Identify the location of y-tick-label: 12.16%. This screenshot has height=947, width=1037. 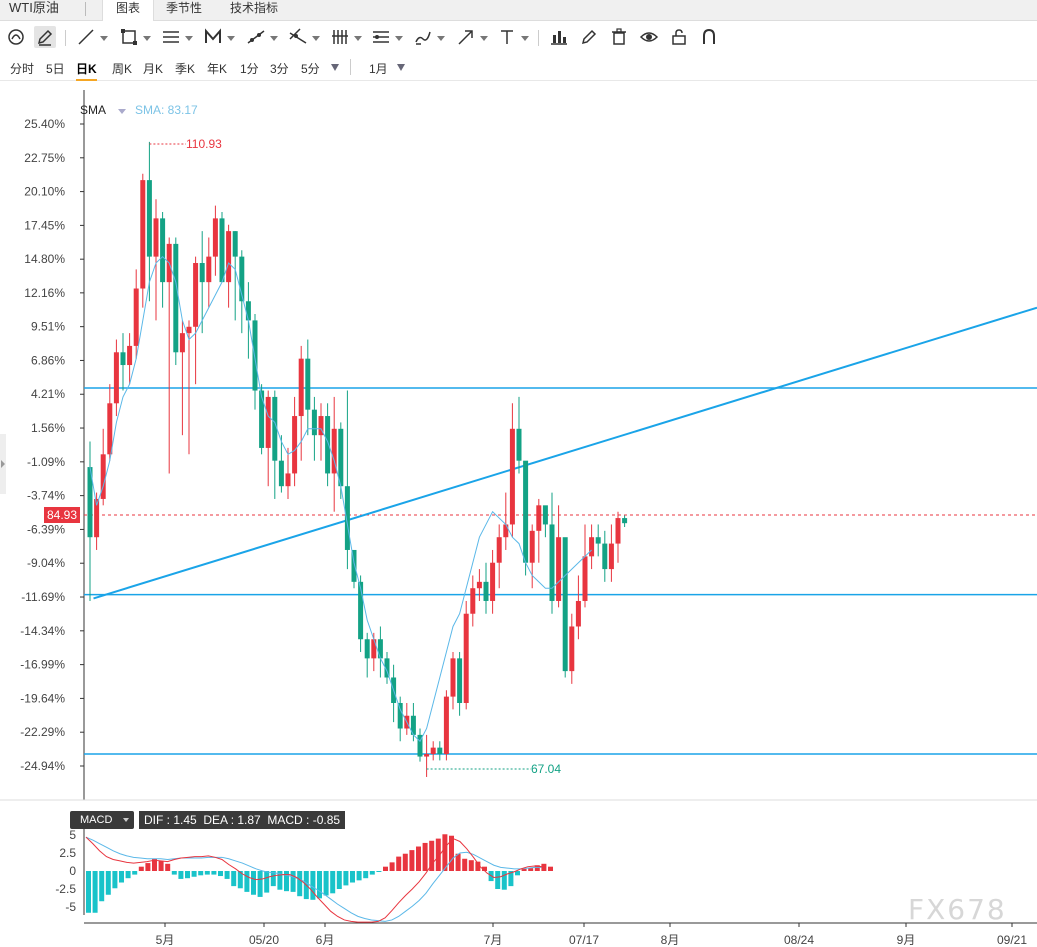
(44, 293).